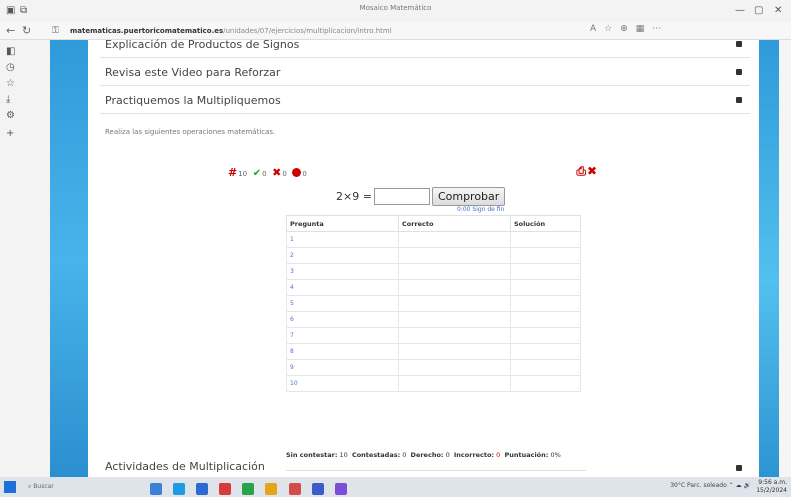 This screenshot has height=497, width=791. I want to click on accordion-item-activities: Actividades de Multiplicación, so click(425, 467).